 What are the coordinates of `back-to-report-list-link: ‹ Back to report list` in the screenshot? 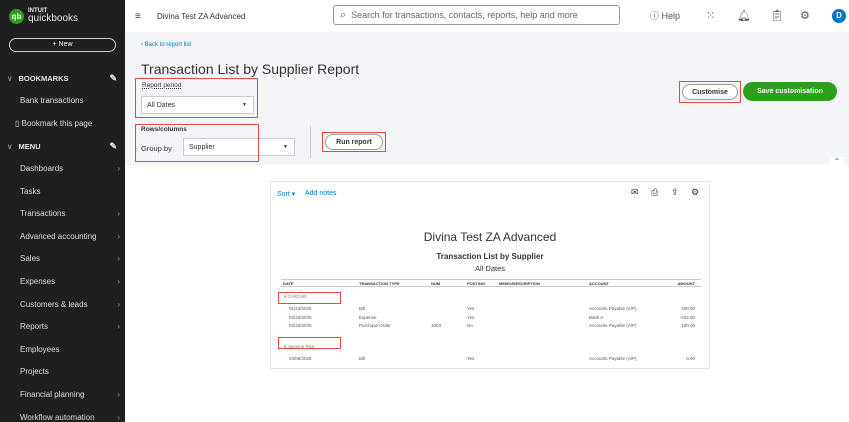 It's located at (166, 45).